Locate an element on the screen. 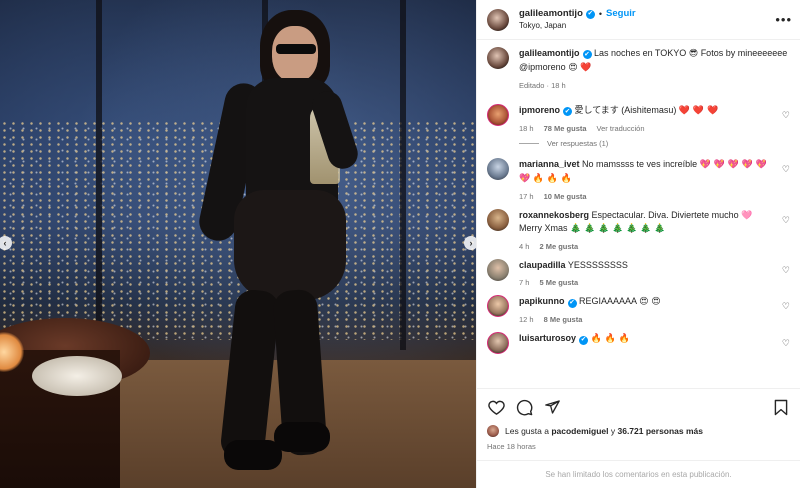 The image size is (800, 488). comment-text: YESSSSSSSS is located at coordinates (597, 265).